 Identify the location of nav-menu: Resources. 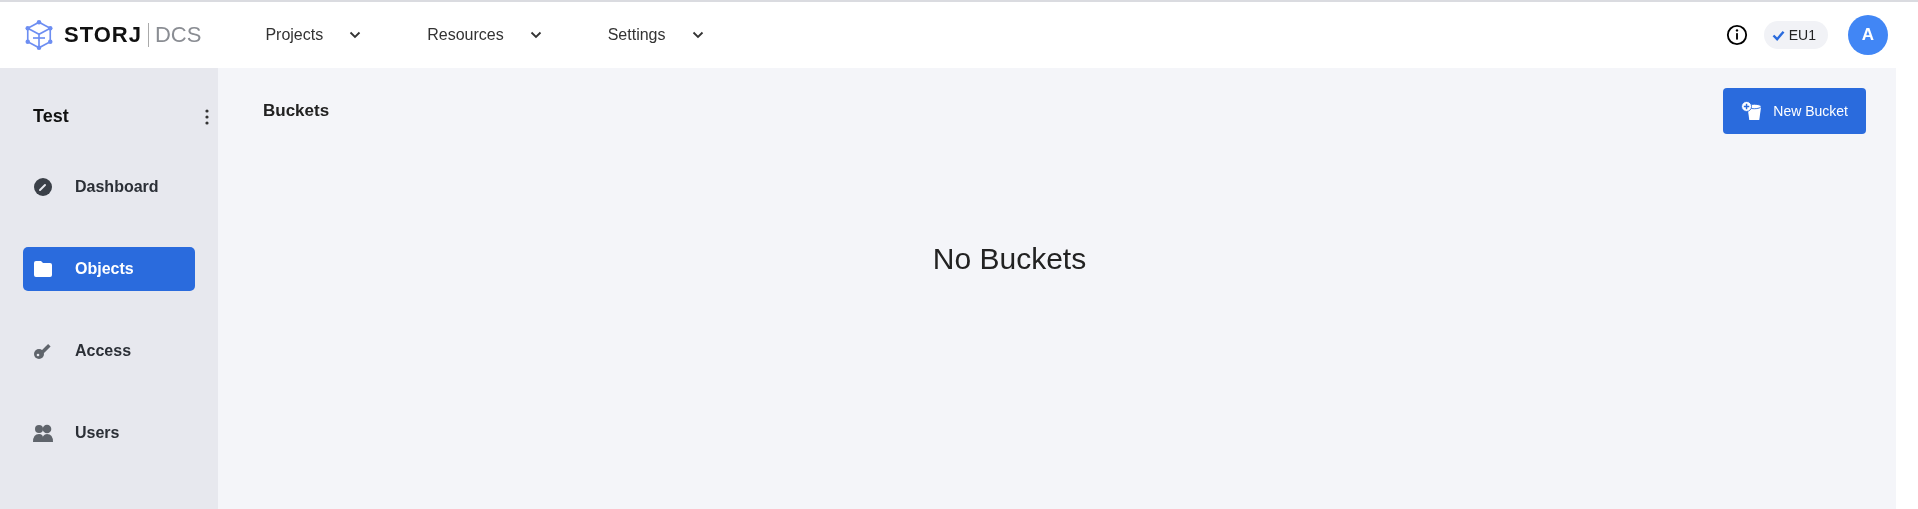
(484, 35).